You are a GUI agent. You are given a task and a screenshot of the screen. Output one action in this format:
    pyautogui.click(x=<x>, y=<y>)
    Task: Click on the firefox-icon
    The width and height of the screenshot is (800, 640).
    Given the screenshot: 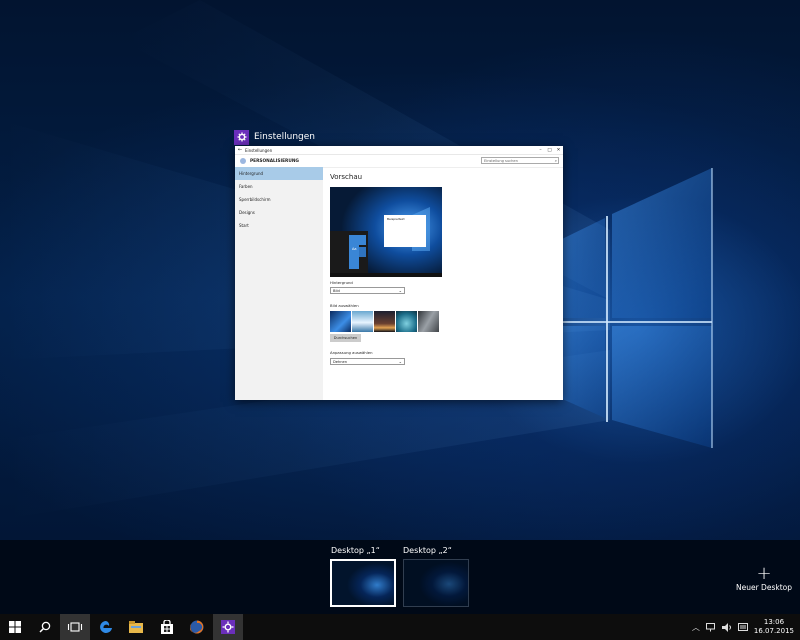 What is the action you would take?
    pyautogui.click(x=197, y=627)
    